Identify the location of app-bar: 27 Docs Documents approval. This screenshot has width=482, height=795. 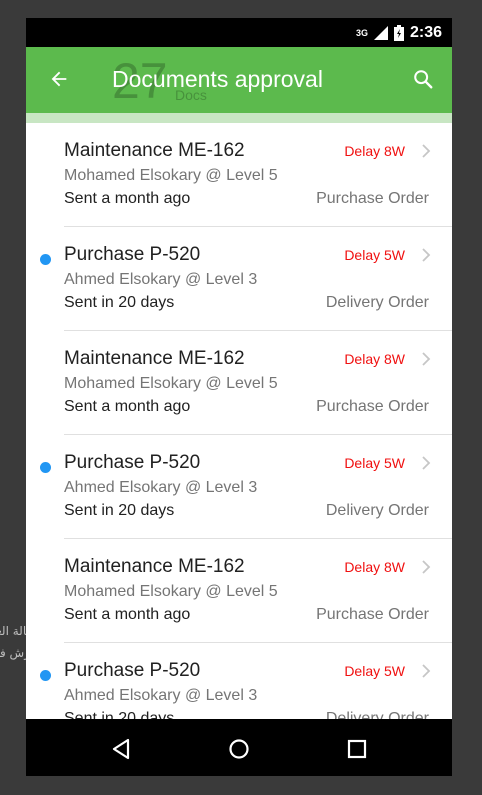
(239, 80).